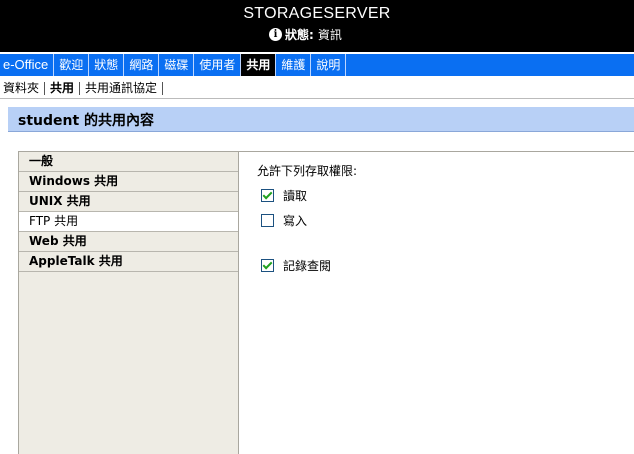  Describe the element at coordinates (317, 98) in the screenshot. I see `sub-nav-divider` at that location.